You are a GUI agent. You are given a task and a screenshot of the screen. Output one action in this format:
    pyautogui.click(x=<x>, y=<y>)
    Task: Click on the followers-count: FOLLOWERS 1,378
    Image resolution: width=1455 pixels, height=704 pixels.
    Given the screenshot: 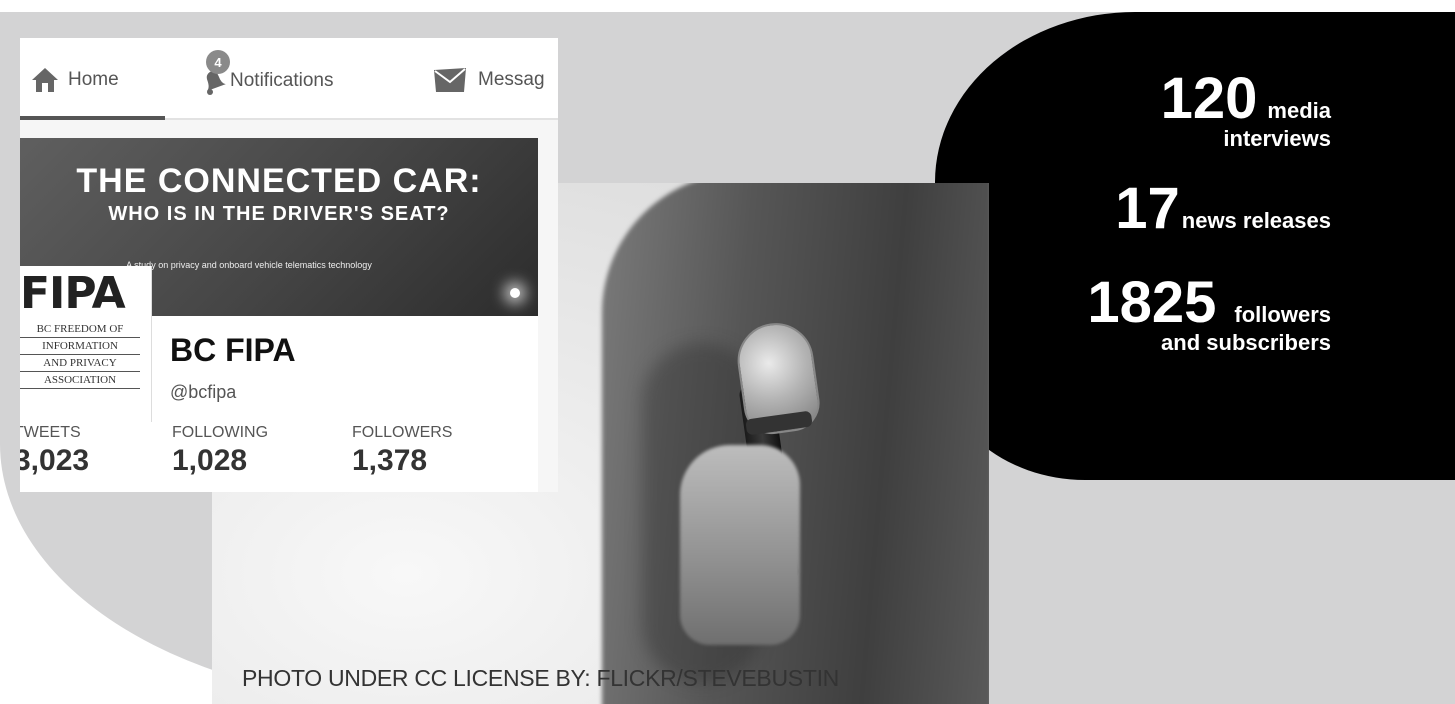 What is the action you would take?
    pyautogui.click(x=402, y=451)
    